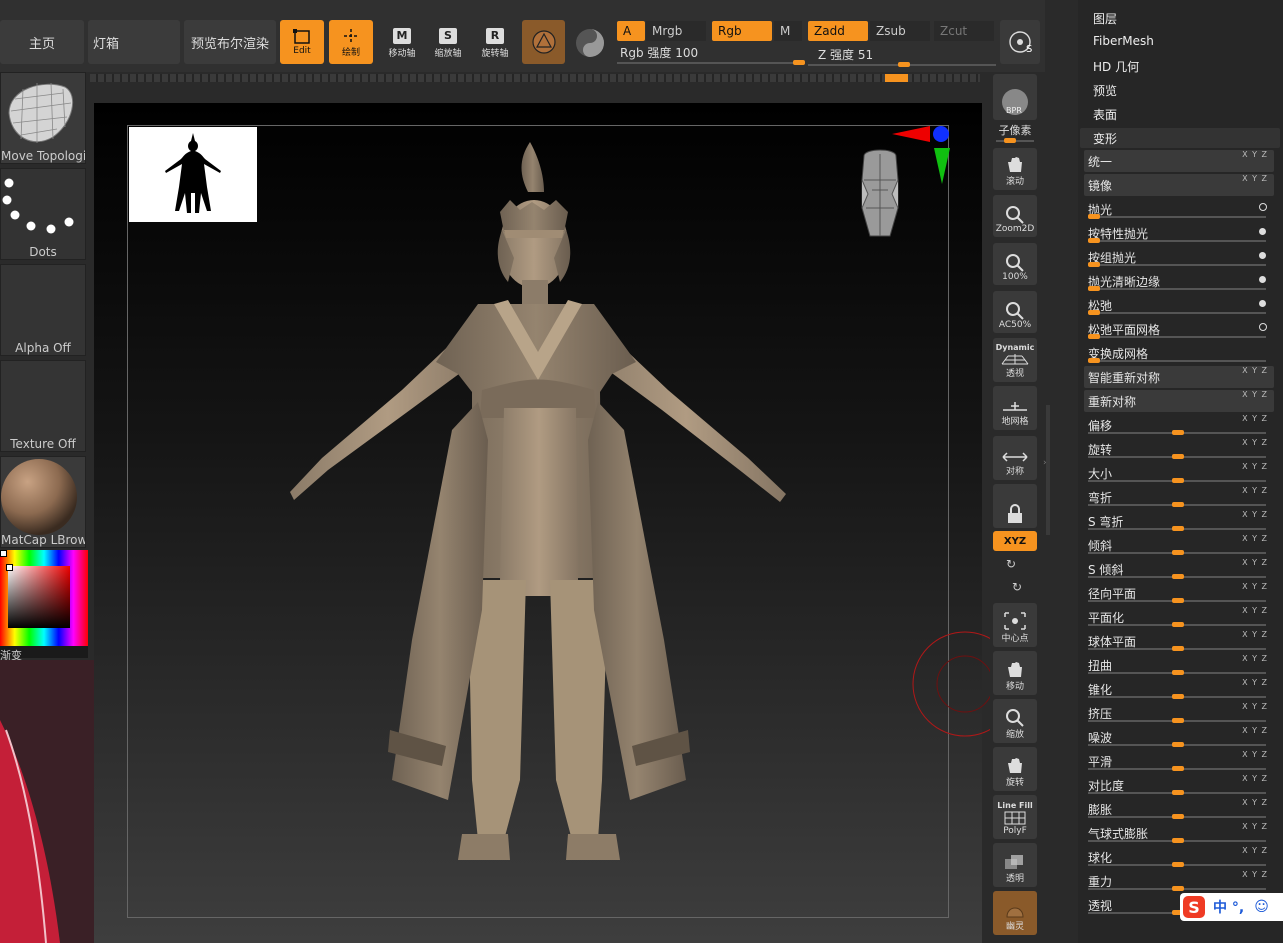 The width and height of the screenshot is (1283, 943). Describe the element at coordinates (1179, 521) in the screenshot. I see `deformation-row: S 弯折 X Y Z` at that location.